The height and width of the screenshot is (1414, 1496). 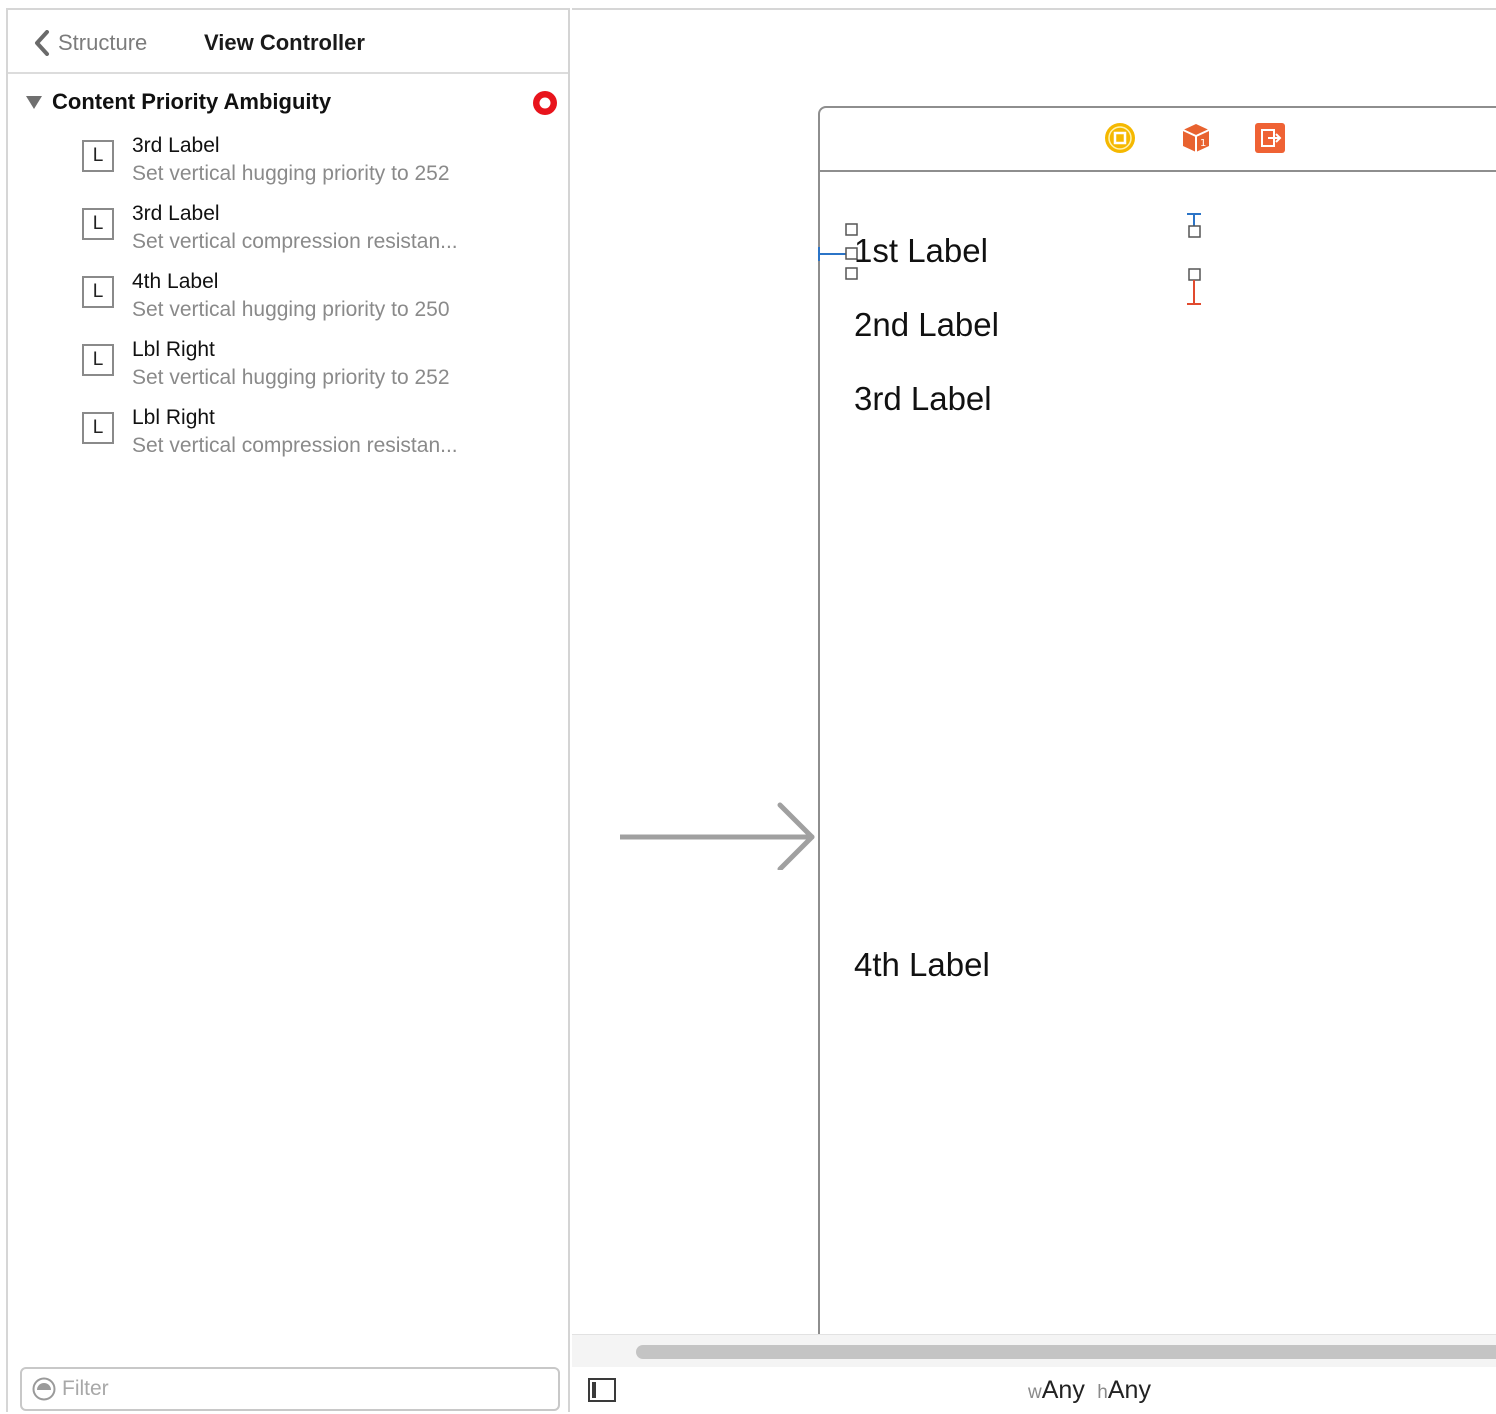 What do you see at coordinates (1120, 138) in the screenshot?
I see `view-controller-icon` at bounding box center [1120, 138].